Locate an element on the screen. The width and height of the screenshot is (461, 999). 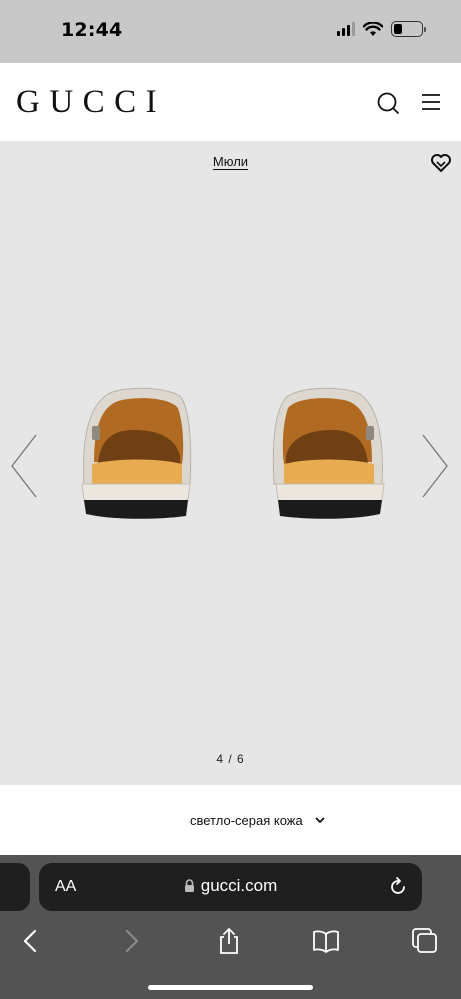
color-select: светло-серая кожа is located at coordinates (257, 820).